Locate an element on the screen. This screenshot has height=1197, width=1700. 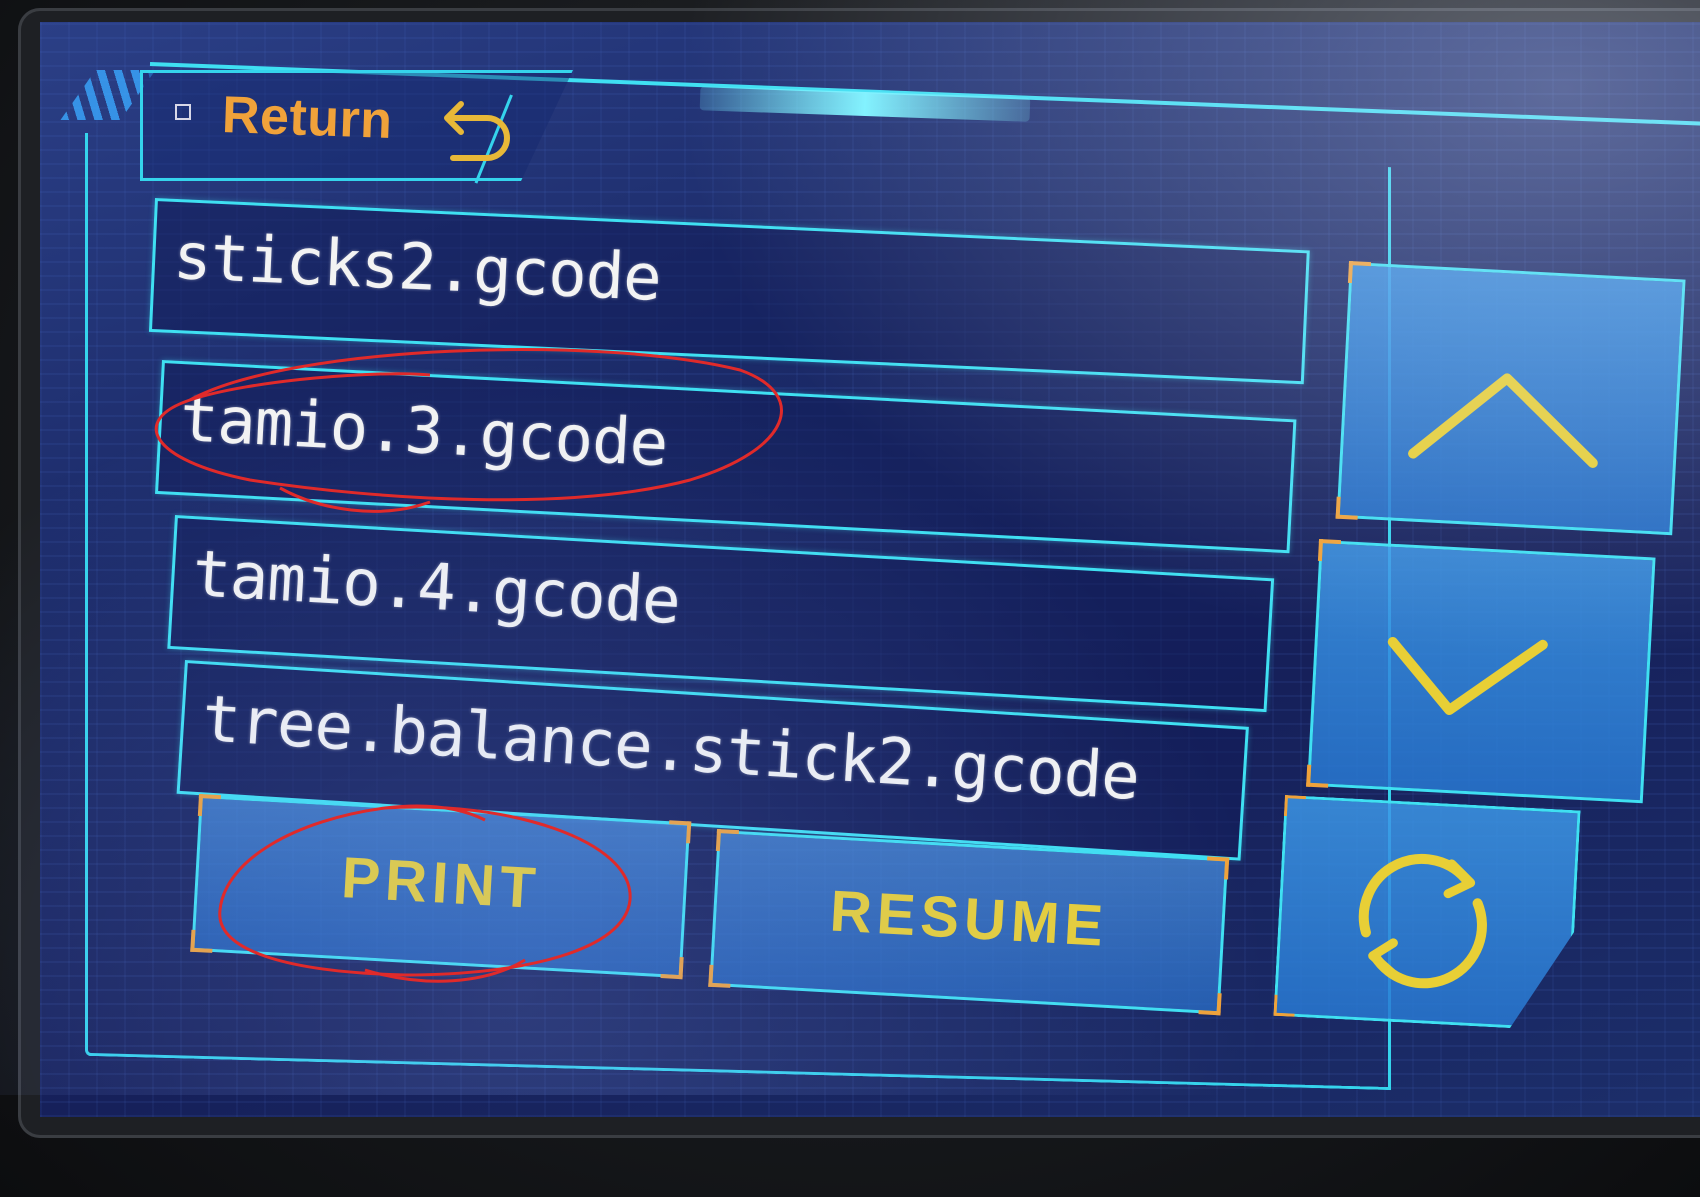
return-label: Return is located at coordinates (307, 118).